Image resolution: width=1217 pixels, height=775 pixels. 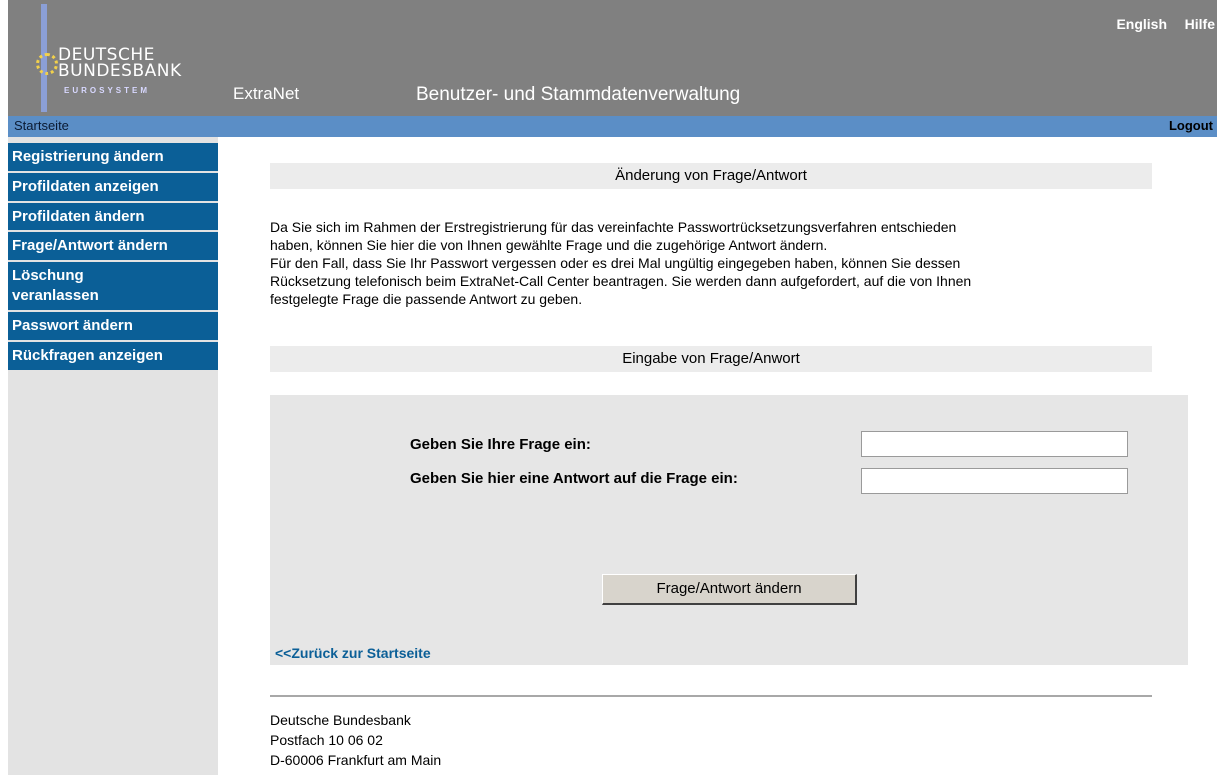 I want to click on sidebar-item-label: Rückfragen anzeigen, so click(x=87, y=355).